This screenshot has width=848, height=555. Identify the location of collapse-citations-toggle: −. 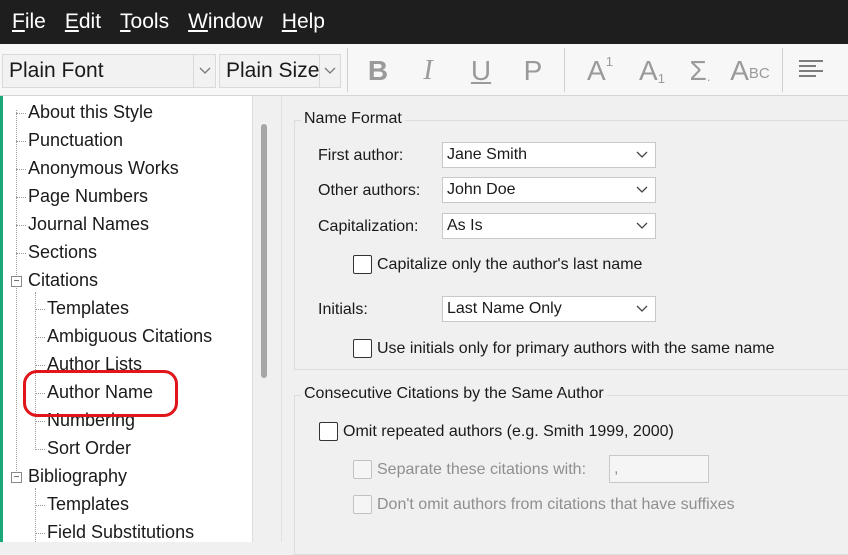
(16, 281).